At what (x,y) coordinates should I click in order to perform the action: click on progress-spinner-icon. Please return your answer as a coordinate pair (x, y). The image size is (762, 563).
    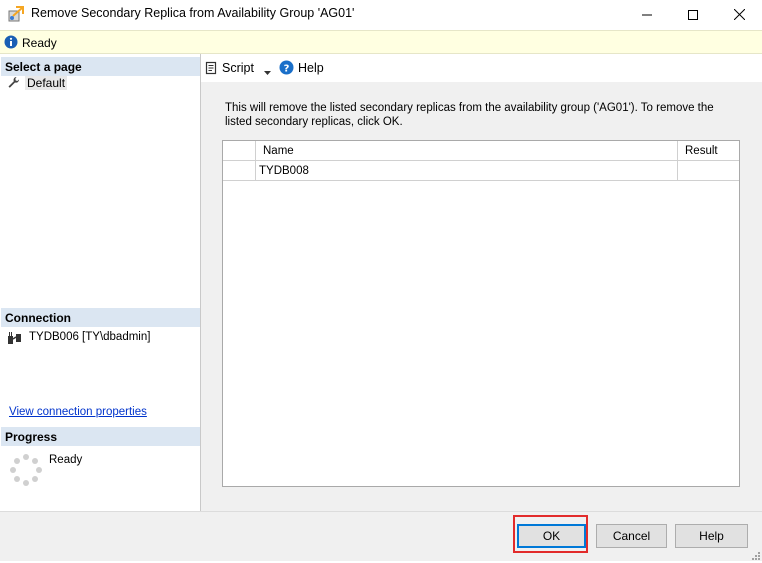
    Looking at the image, I should click on (26, 471).